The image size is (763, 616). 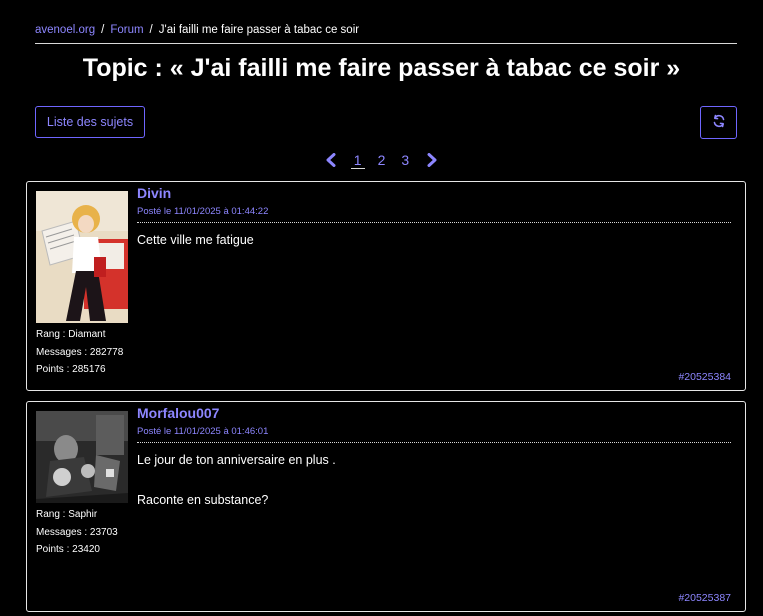 What do you see at coordinates (178, 413) in the screenshot?
I see `author-name: Morfalou007` at bounding box center [178, 413].